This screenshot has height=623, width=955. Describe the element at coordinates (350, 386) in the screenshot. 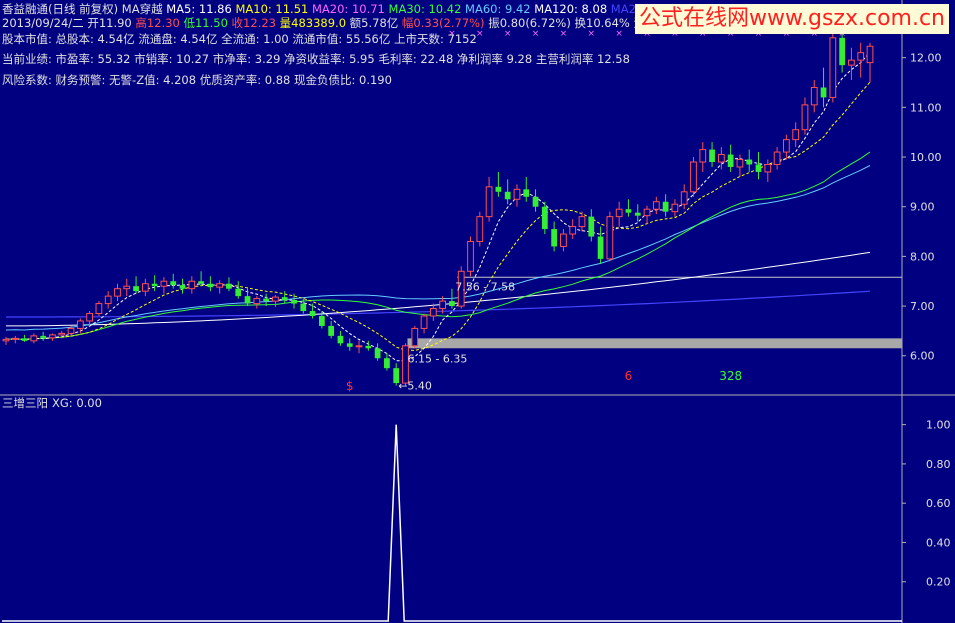

I see `bottom-marker-1: $` at that location.